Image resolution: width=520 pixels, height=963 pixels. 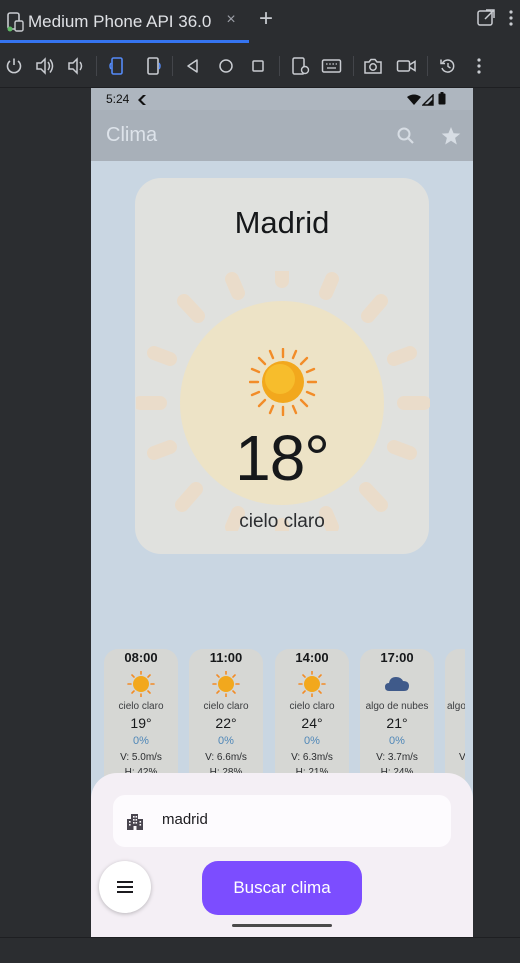 I want to click on menu-icon, so click(x=125, y=887).